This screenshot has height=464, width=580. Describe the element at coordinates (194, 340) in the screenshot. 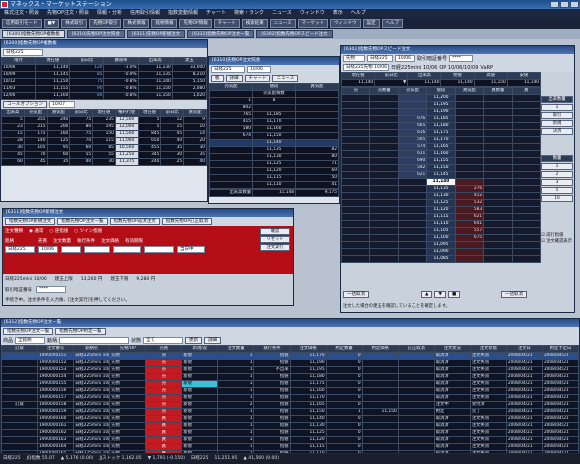

I see `refresh-button: 更新` at that location.